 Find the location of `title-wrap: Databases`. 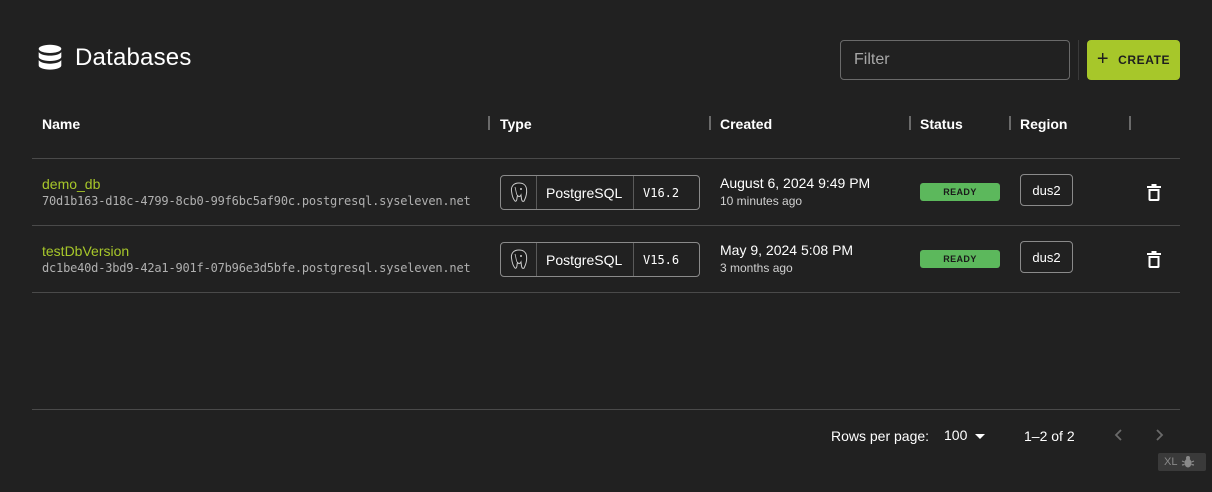

title-wrap: Databases is located at coordinates (114, 58).